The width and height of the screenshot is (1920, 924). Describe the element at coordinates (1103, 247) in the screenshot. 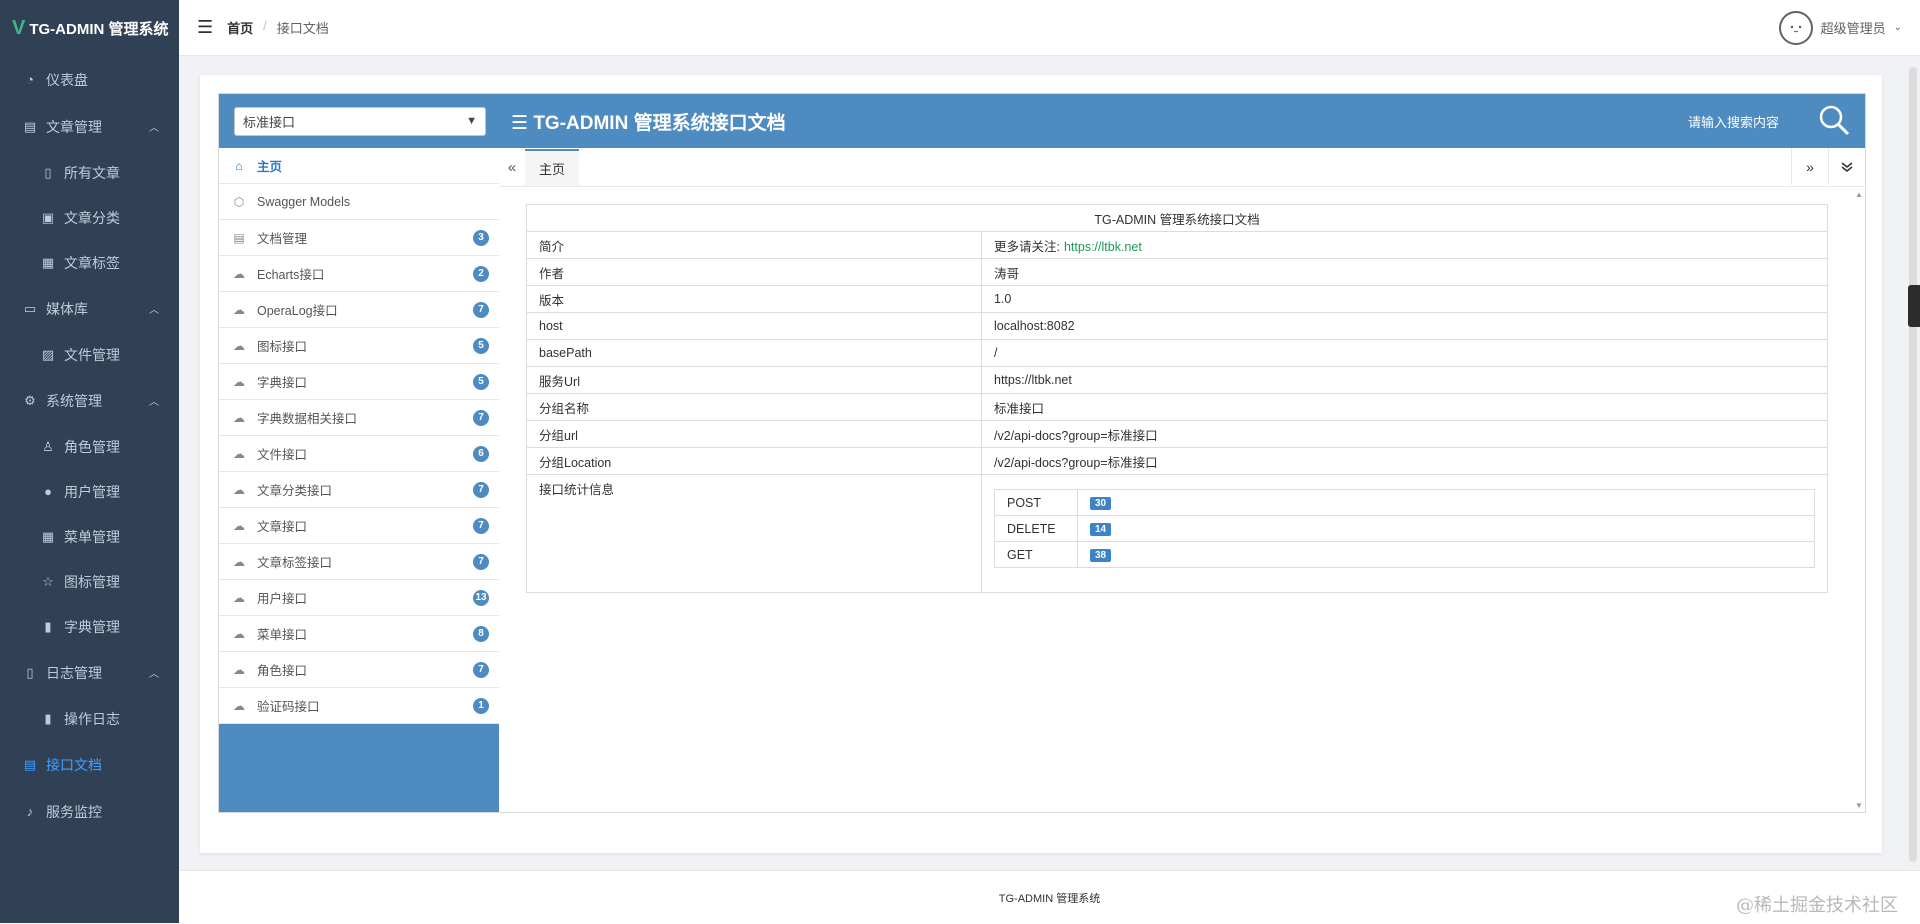

I see `info-link: https://ltbk.net` at that location.